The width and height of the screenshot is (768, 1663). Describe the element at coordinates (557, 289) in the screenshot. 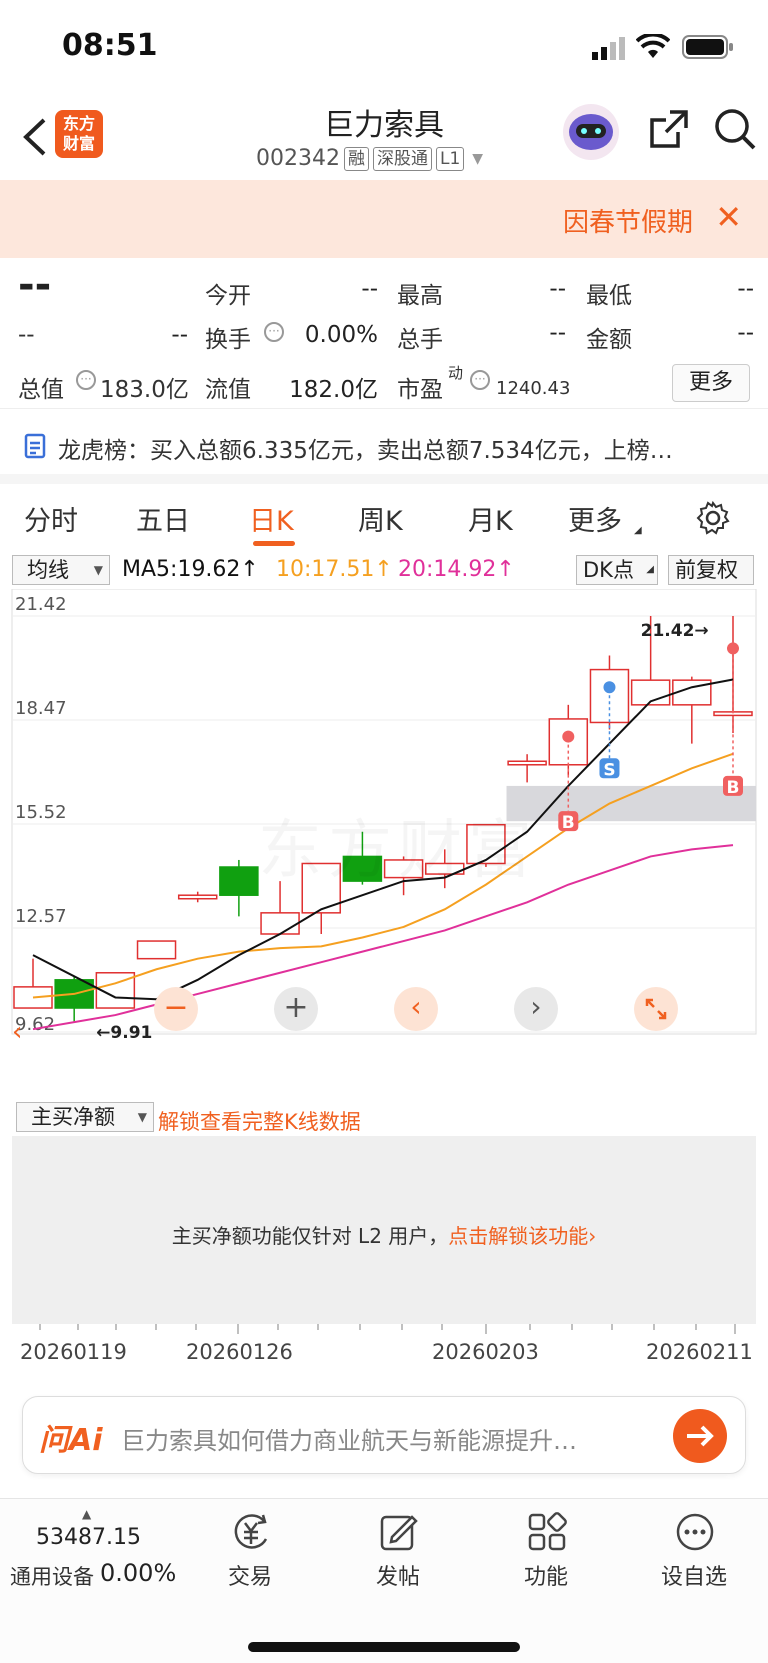

I see `high-value: --` at that location.